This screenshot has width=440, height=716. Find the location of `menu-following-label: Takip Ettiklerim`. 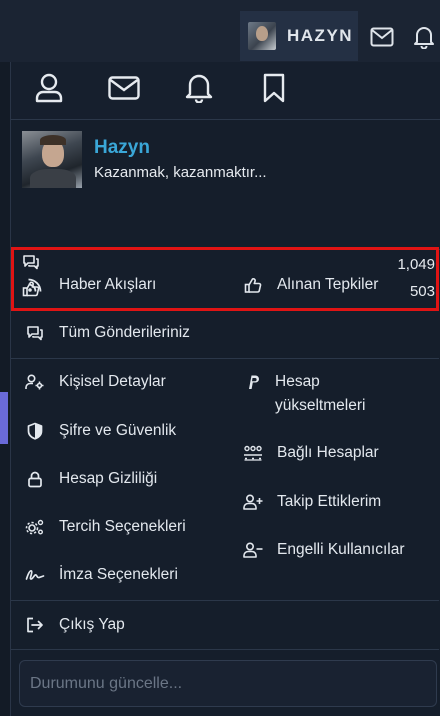

menu-following-label: Takip Ettiklerim is located at coordinates (329, 501).